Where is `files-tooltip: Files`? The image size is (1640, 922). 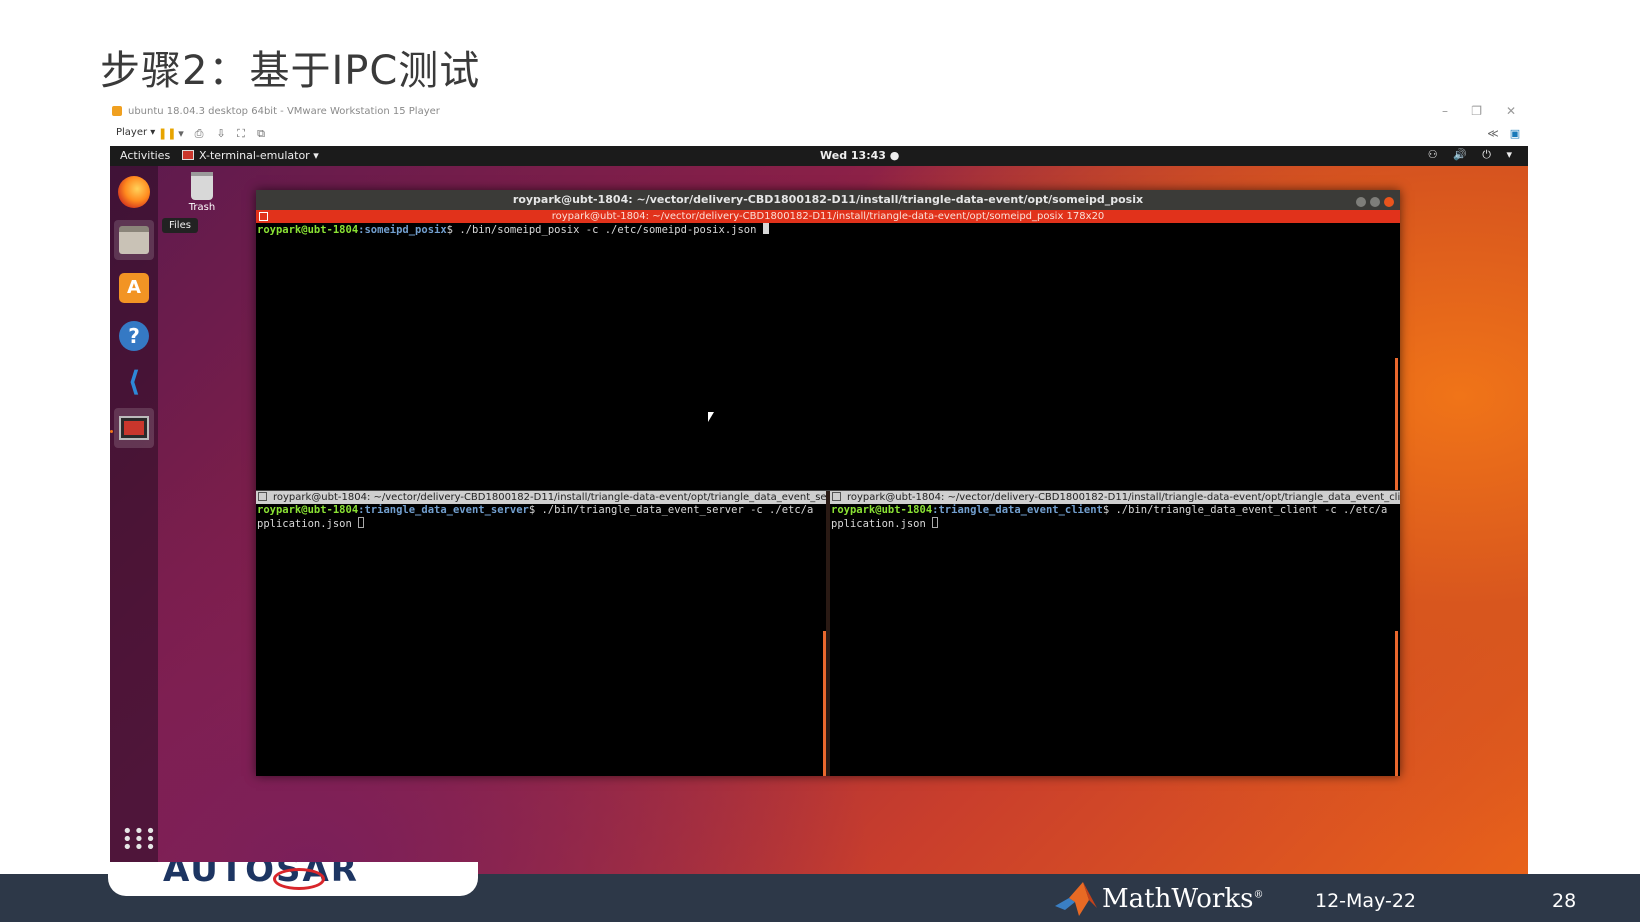 files-tooltip: Files is located at coordinates (180, 225).